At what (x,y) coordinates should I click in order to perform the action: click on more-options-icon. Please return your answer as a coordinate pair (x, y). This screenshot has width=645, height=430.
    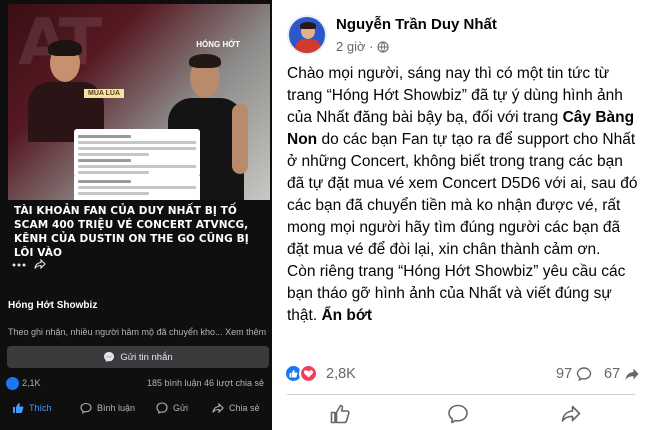
    Looking at the image, I should click on (19, 265).